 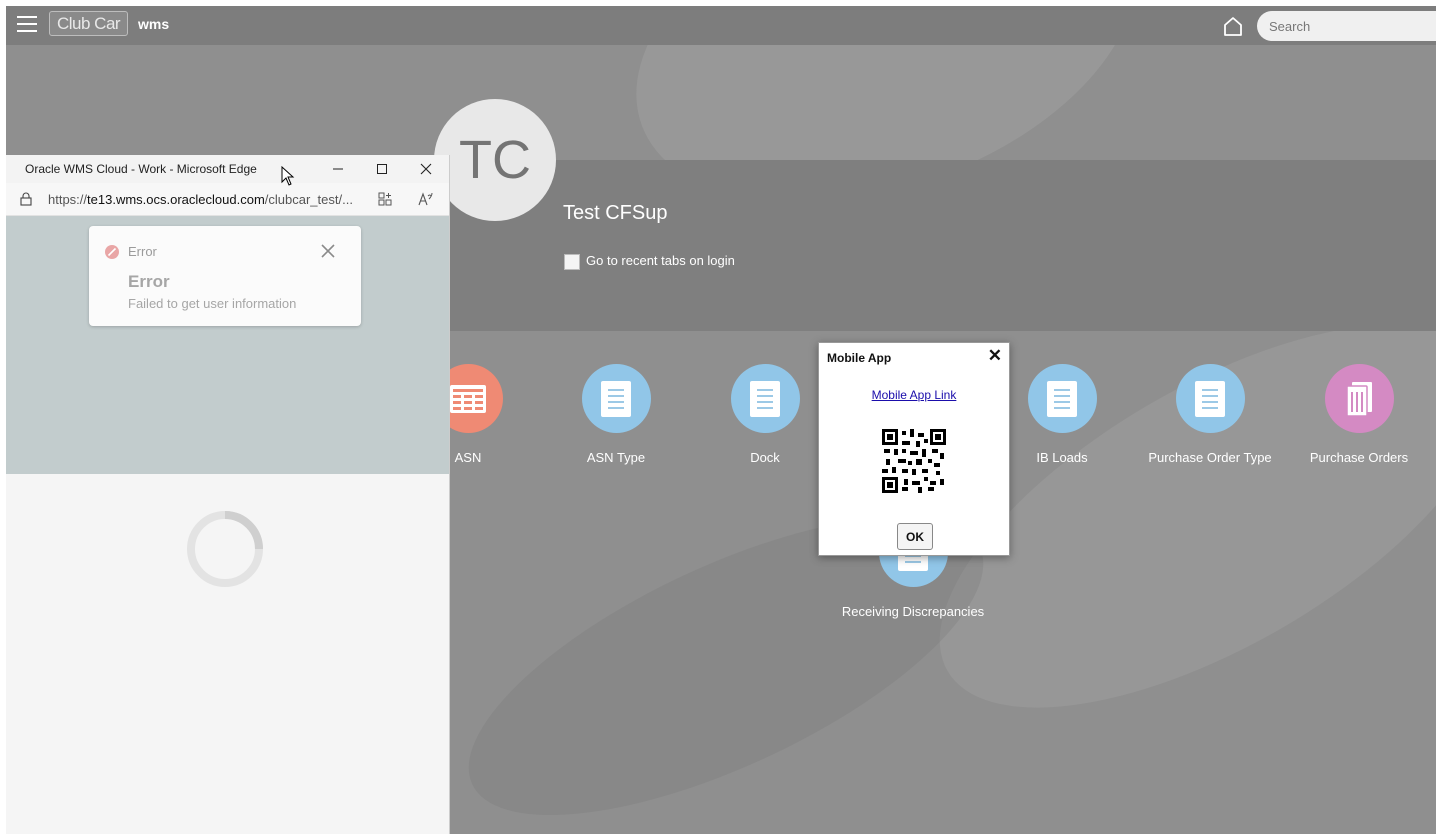 I want to click on toast-label: Error, so click(x=142, y=251).